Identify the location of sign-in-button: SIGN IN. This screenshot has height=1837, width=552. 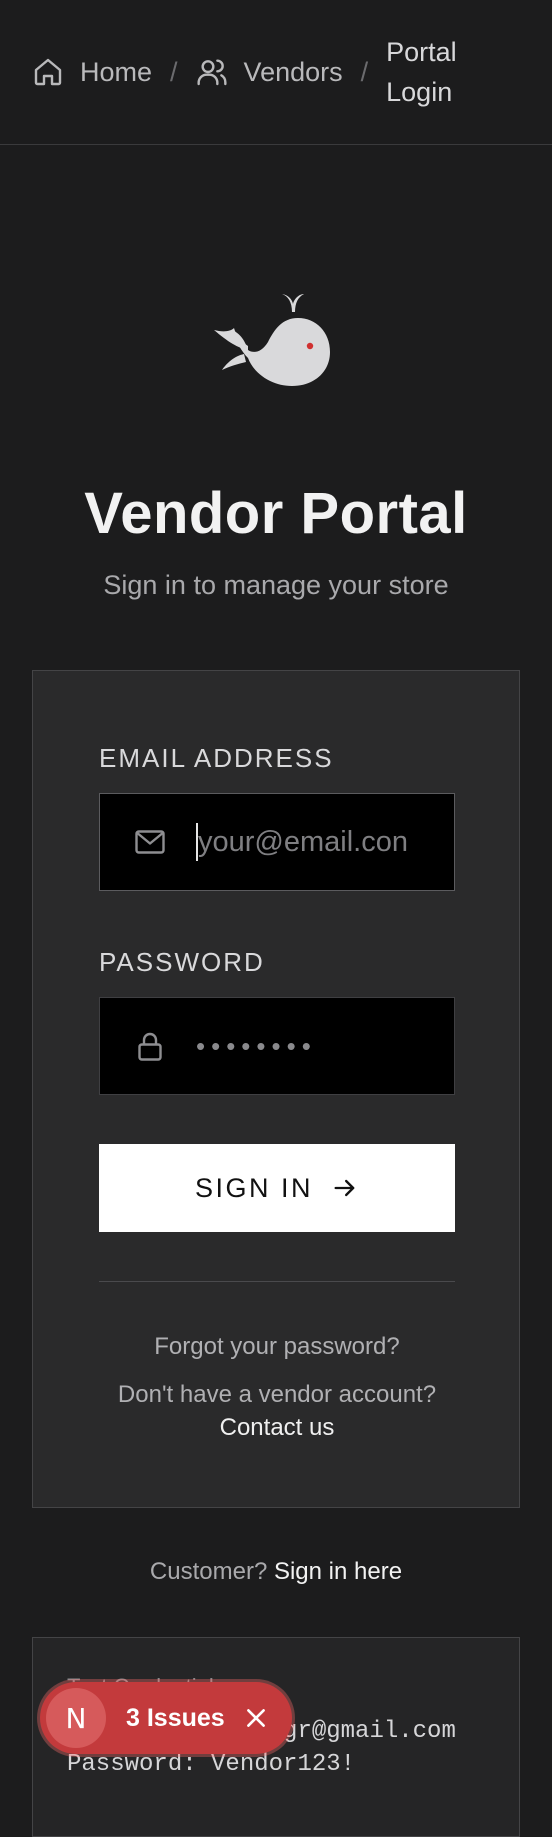
(277, 1188).